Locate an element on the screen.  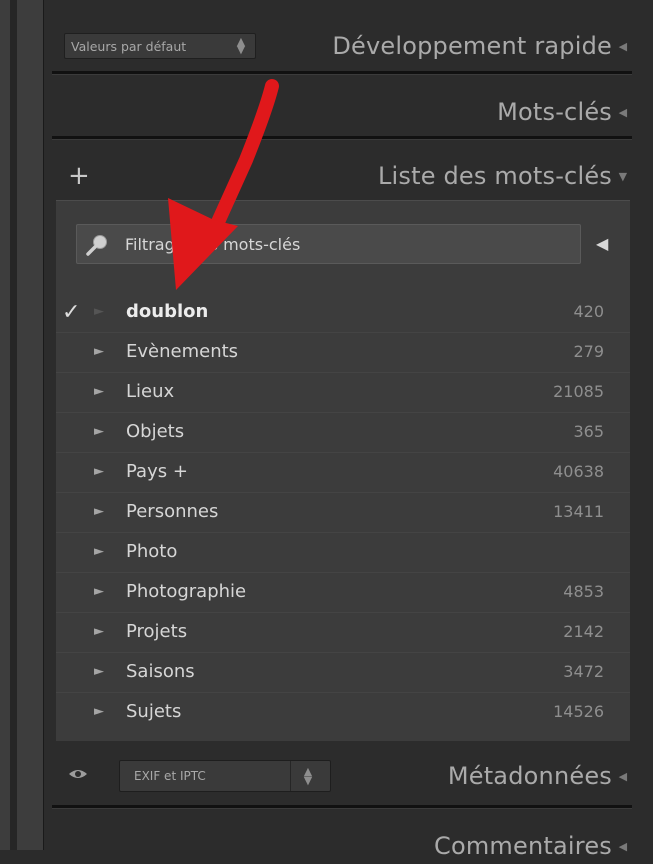
keyword-name: Saisons is located at coordinates (160, 671).